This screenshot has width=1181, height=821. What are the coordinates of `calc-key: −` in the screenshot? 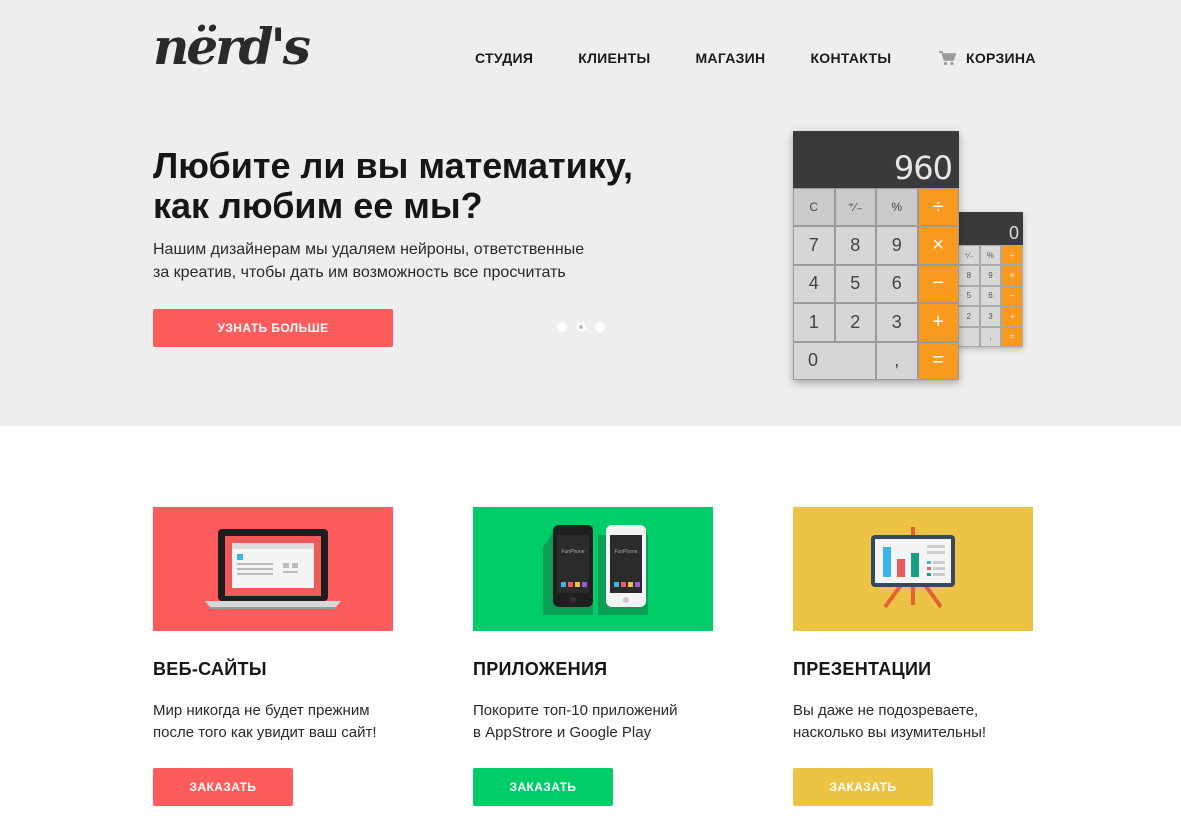 It's located at (938, 284).